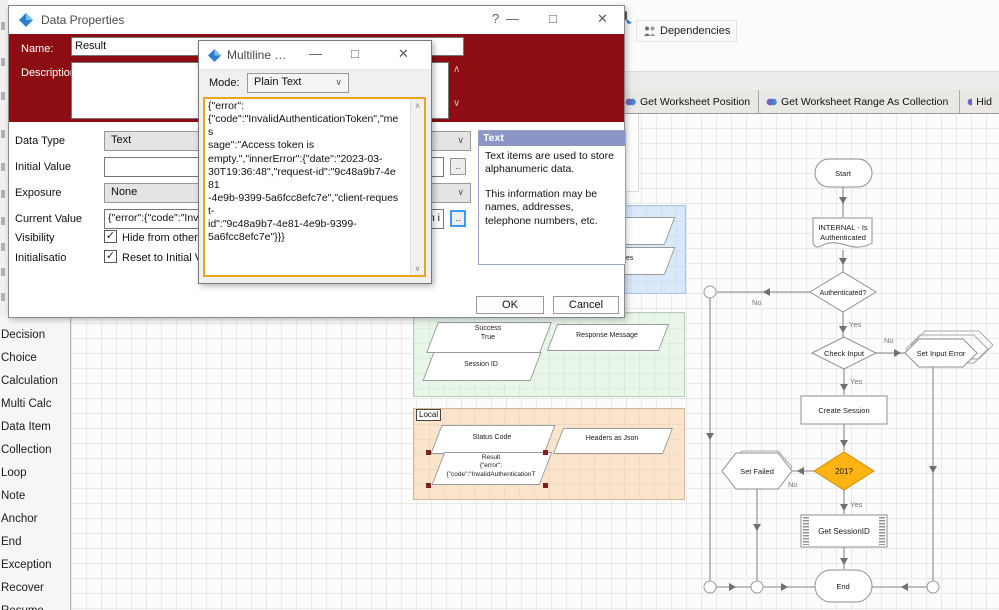  What do you see at coordinates (417, 187) in the screenshot?
I see `textarea-scrollbar: ∧ ∨` at bounding box center [417, 187].